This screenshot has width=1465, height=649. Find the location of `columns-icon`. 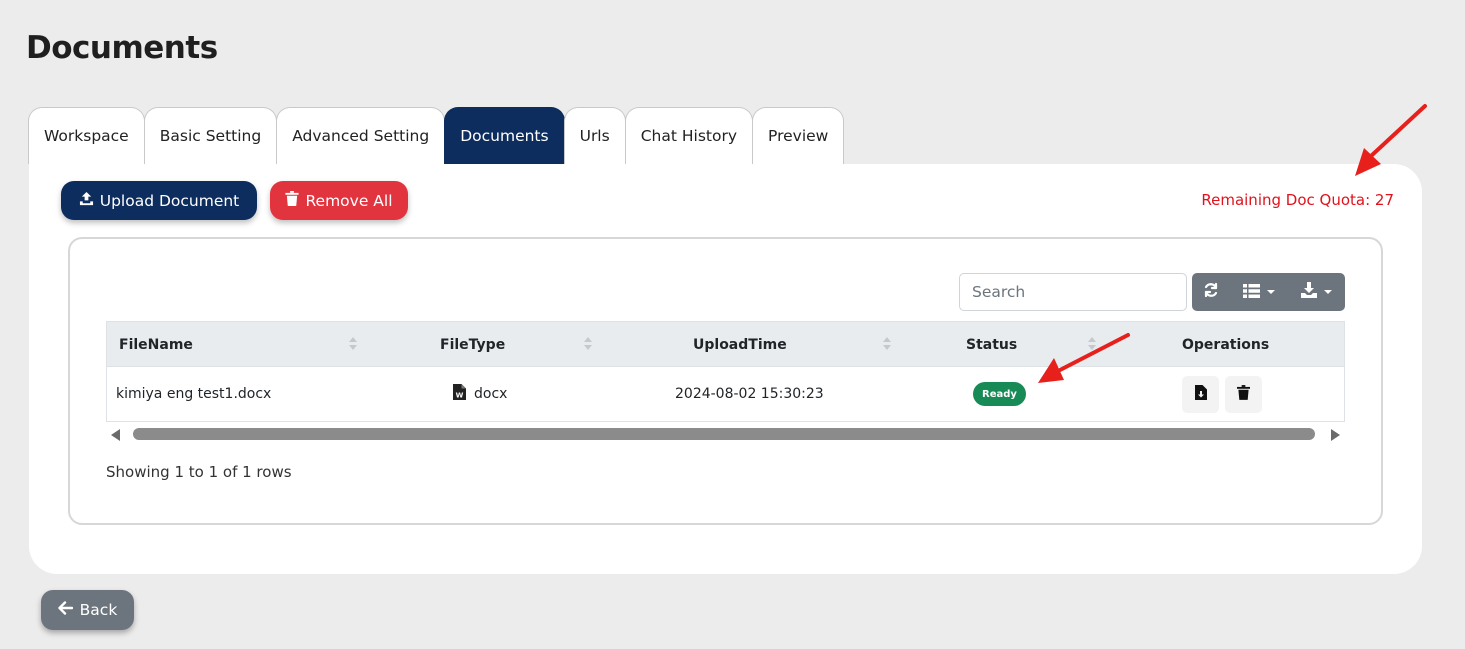

columns-icon is located at coordinates (1251, 292).